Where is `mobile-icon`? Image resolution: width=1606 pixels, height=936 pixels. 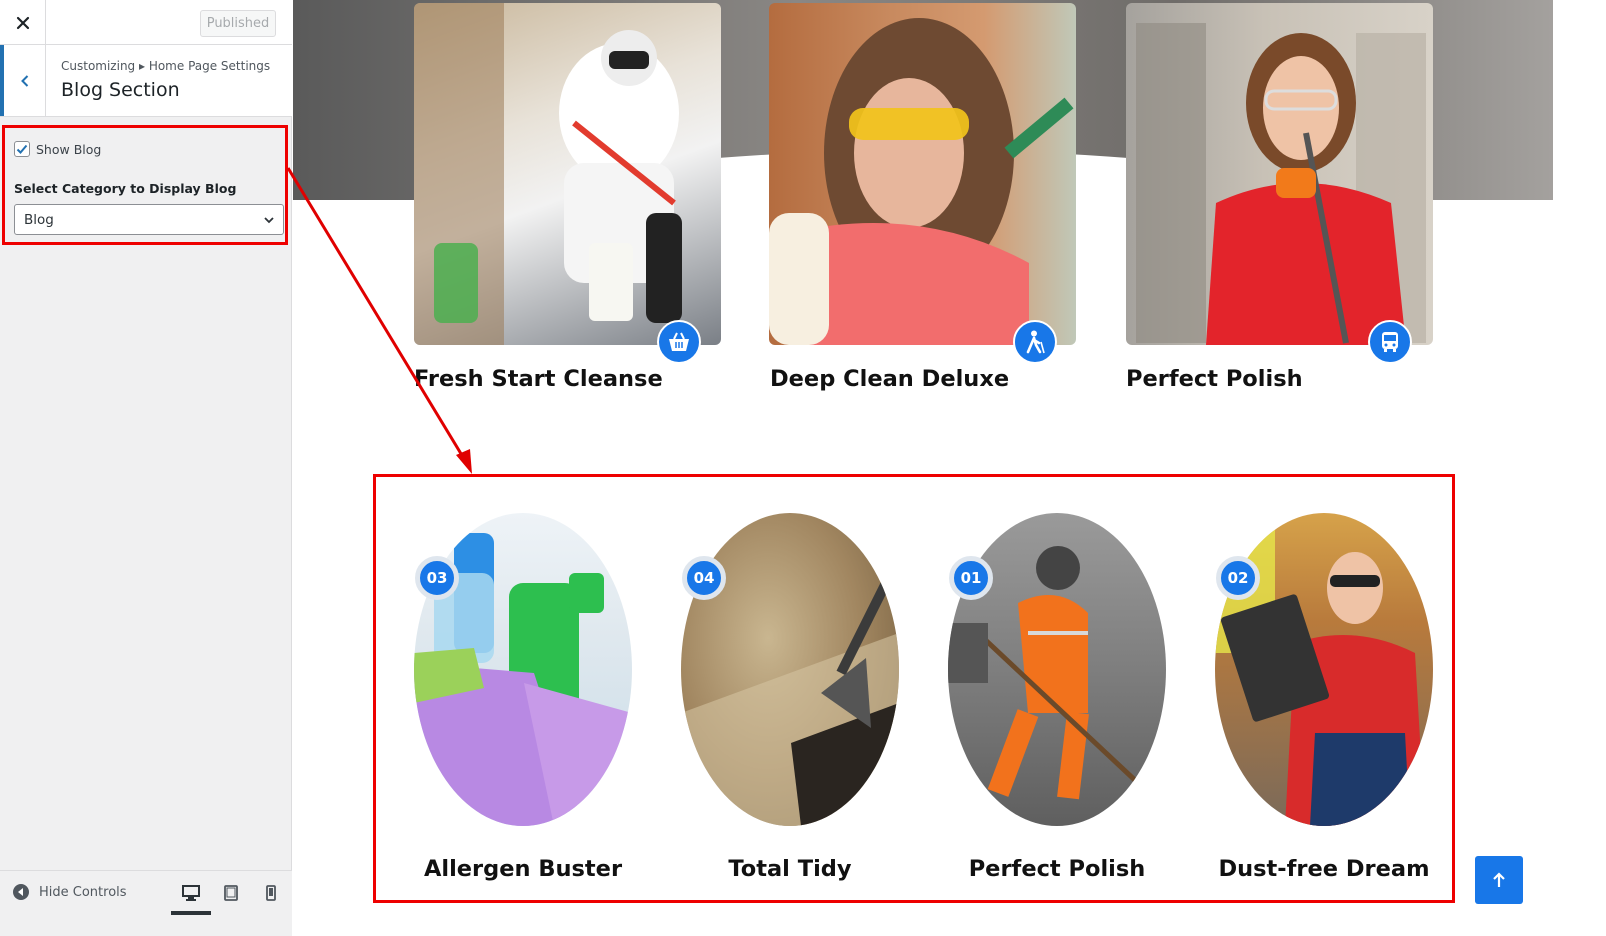 mobile-icon is located at coordinates (271, 893).